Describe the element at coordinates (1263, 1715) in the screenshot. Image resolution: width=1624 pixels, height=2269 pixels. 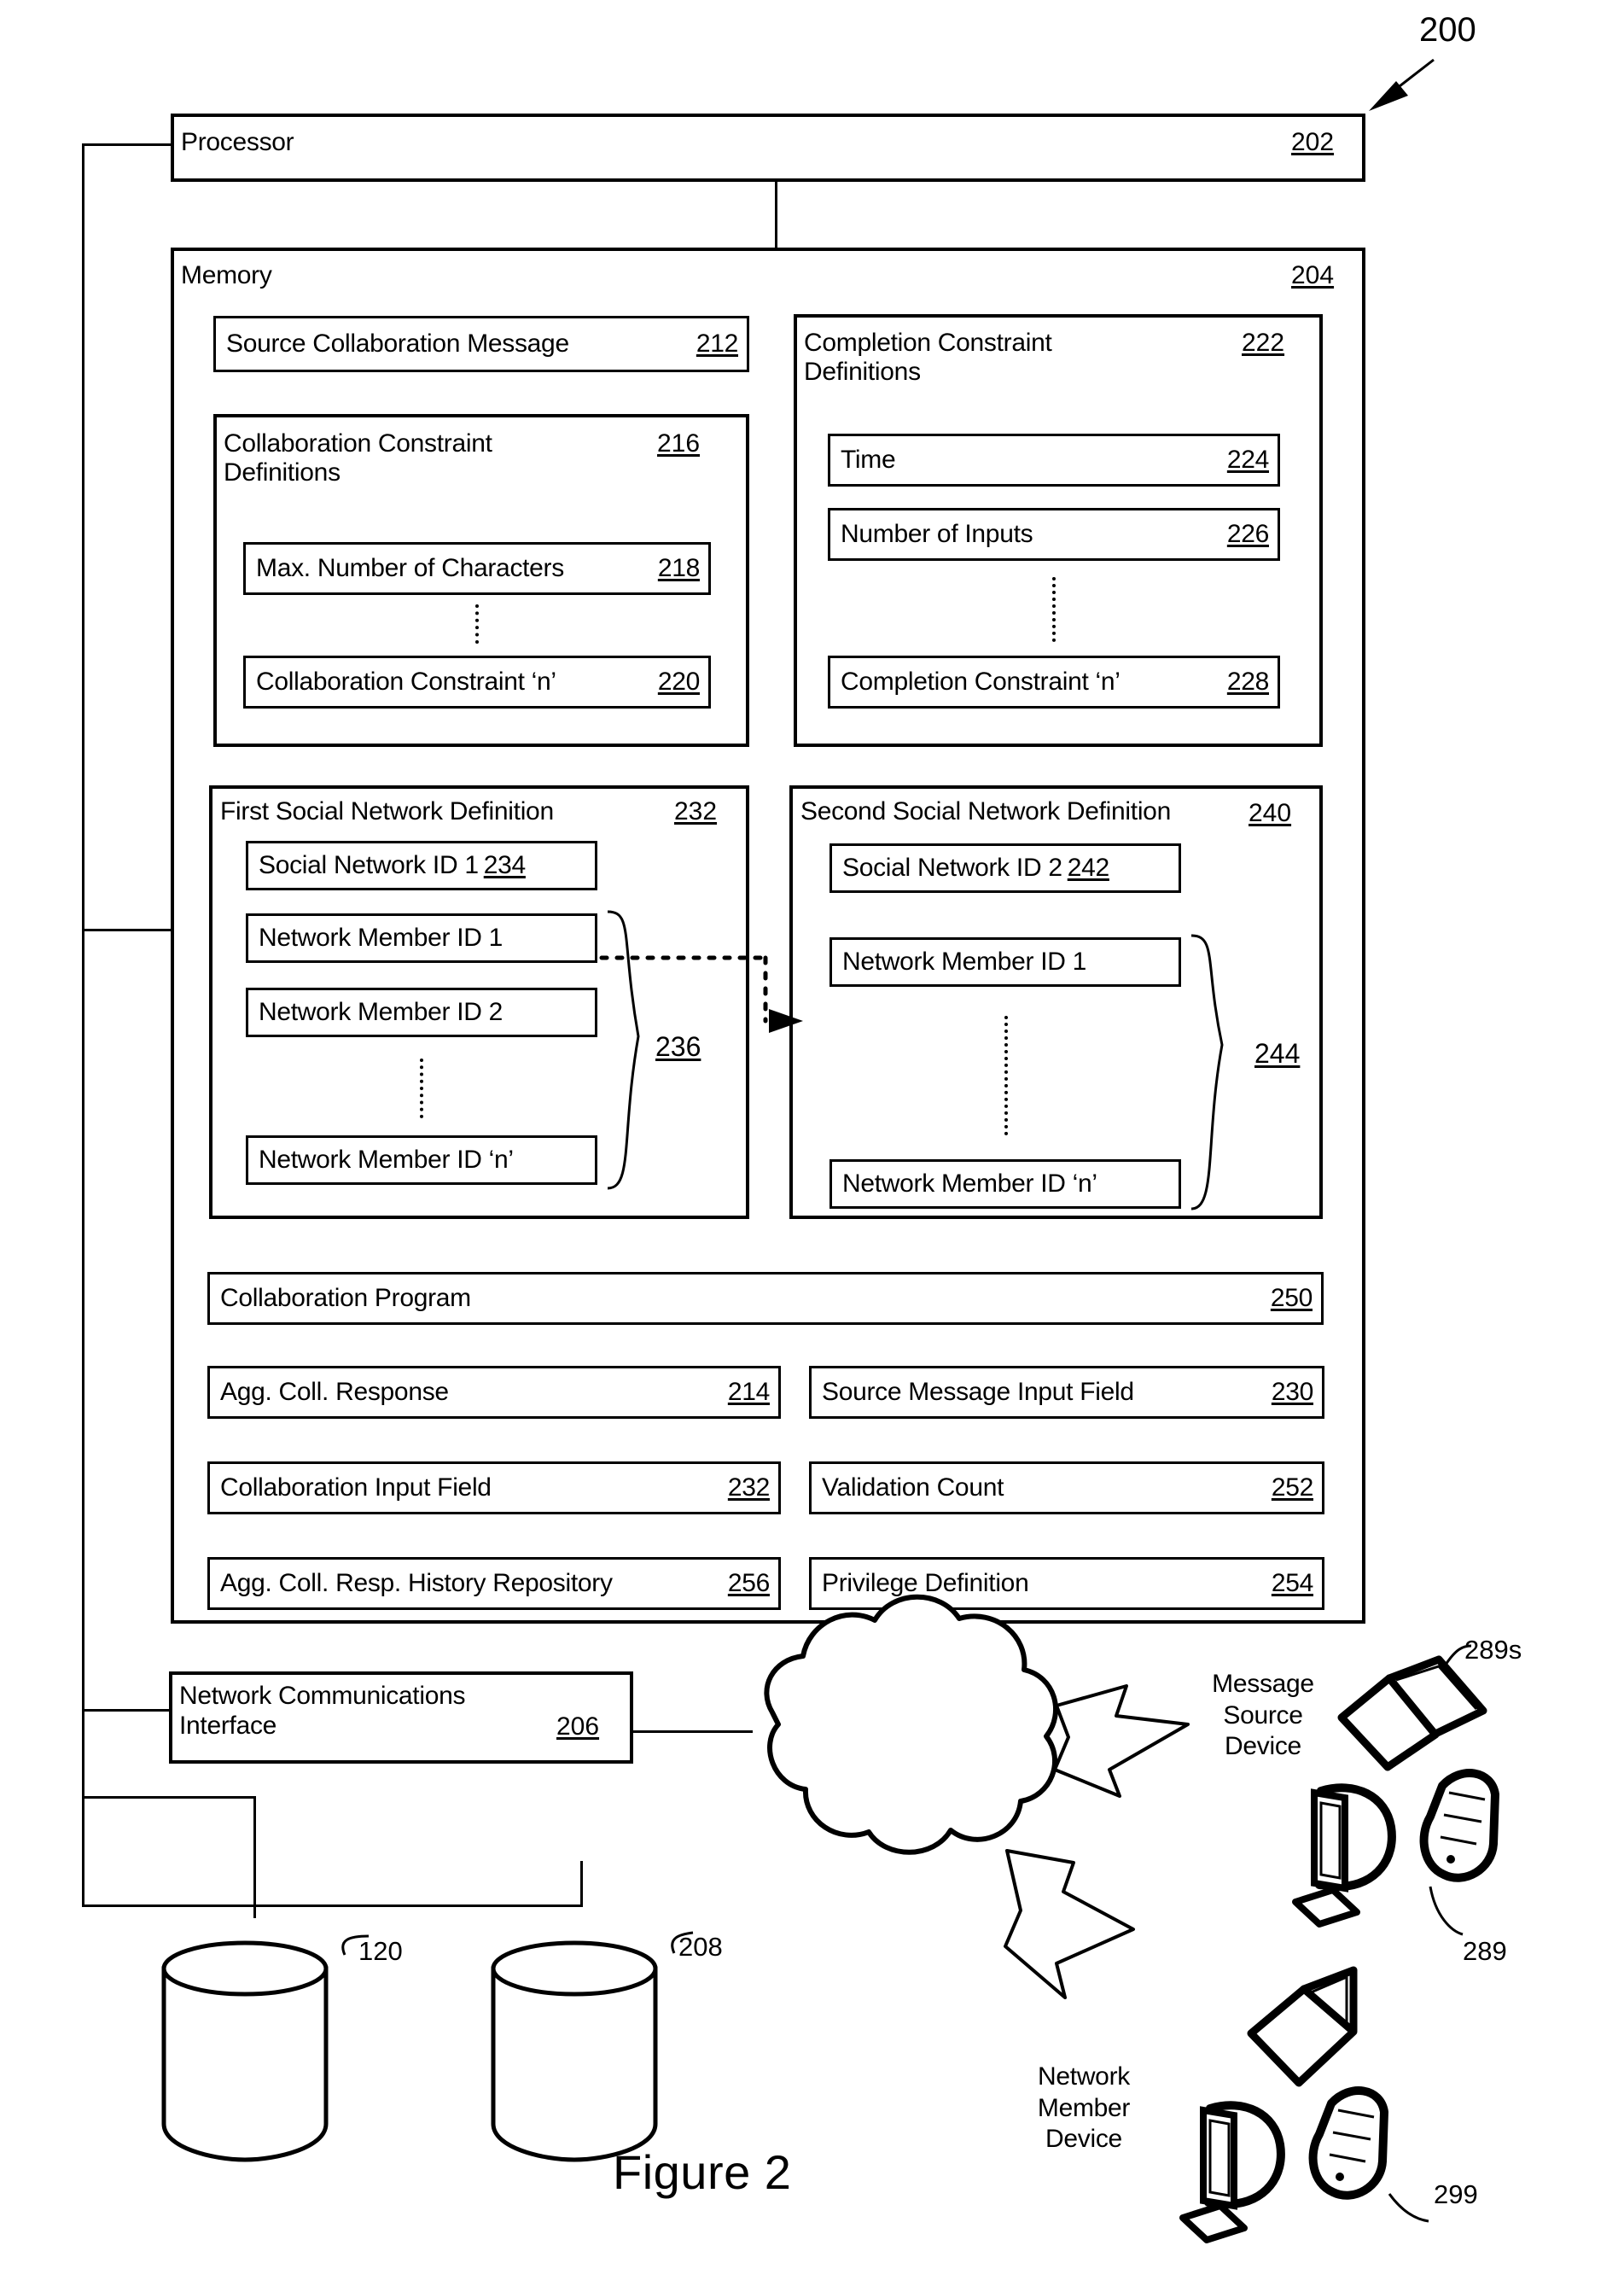
I see `message-source-device-label: Message Source Device` at that location.